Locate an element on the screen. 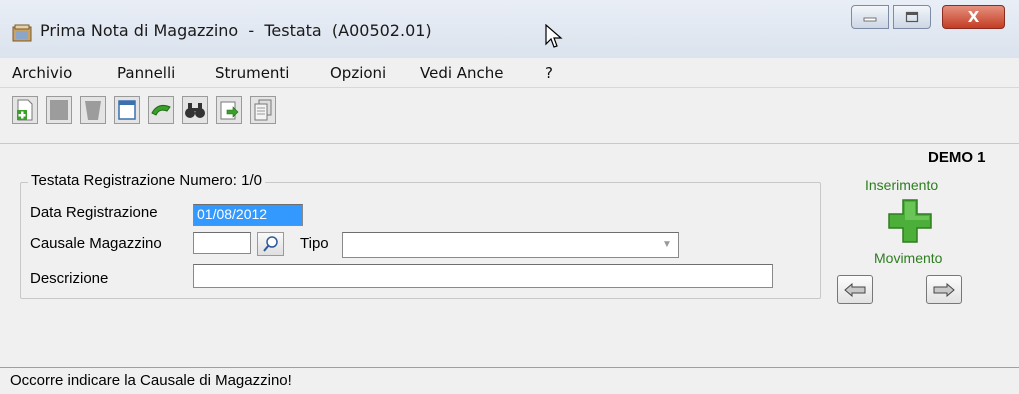 This screenshot has width=1019, height=394. descrizione-label: Descrizione is located at coordinates (69, 278).